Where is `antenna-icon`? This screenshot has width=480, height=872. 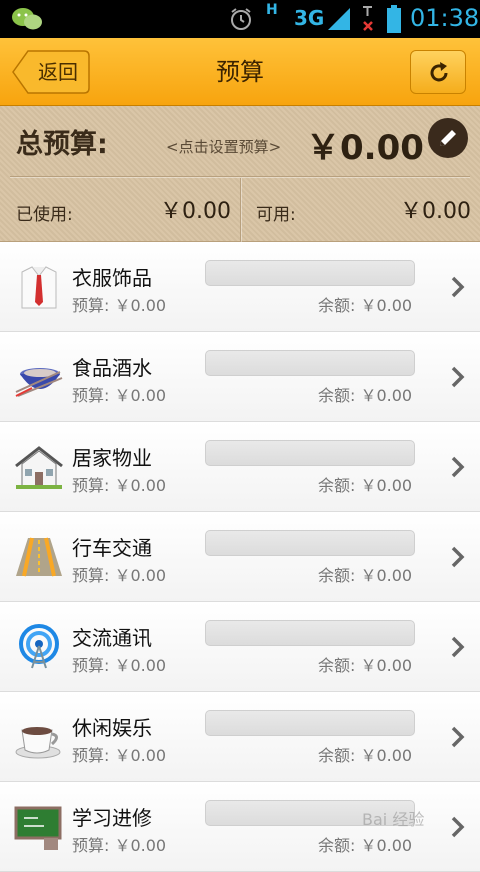 antenna-icon is located at coordinates (39, 646).